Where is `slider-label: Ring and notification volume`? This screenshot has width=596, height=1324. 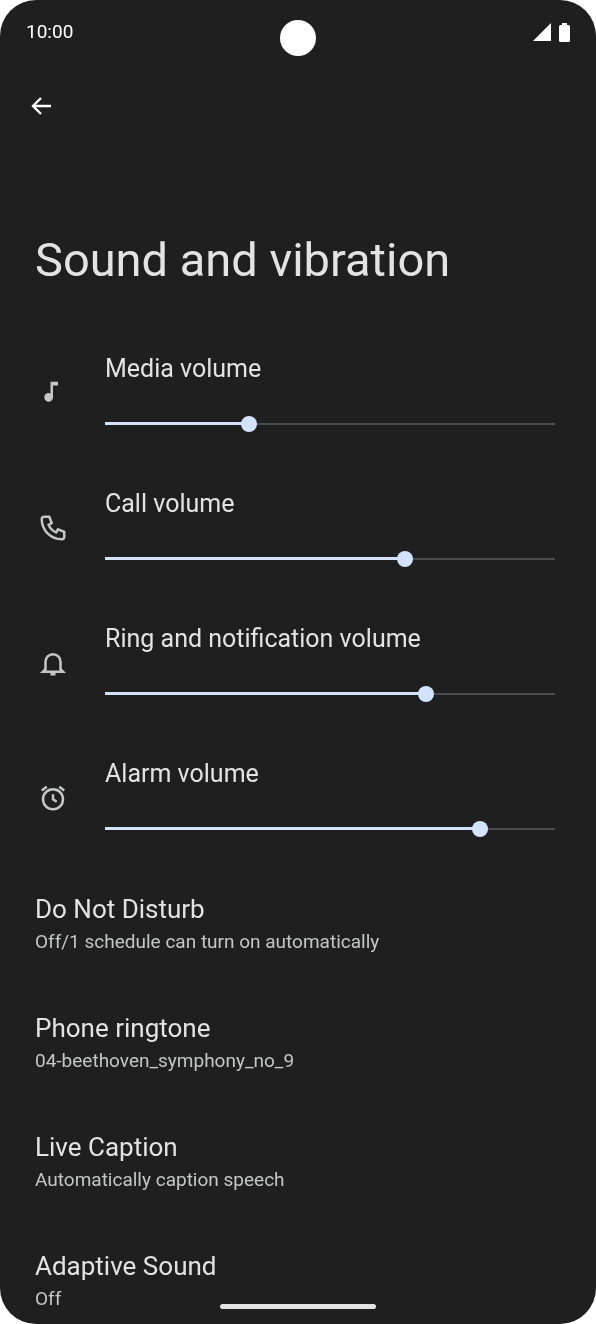 slider-label: Ring and notification volume is located at coordinates (263, 639).